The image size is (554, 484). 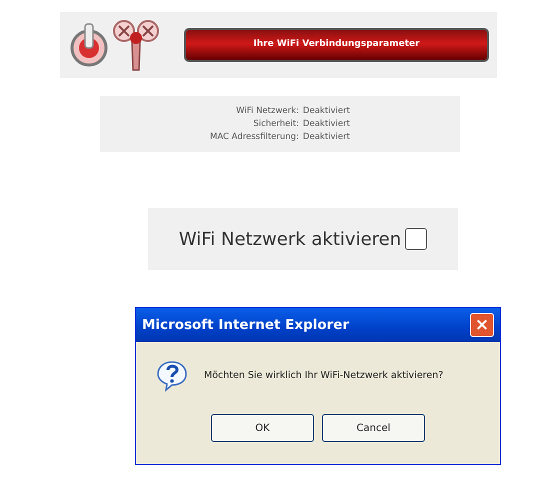 What do you see at coordinates (246, 325) in the screenshot?
I see `dialog-title: Microsoft Internet Explorer` at bounding box center [246, 325].